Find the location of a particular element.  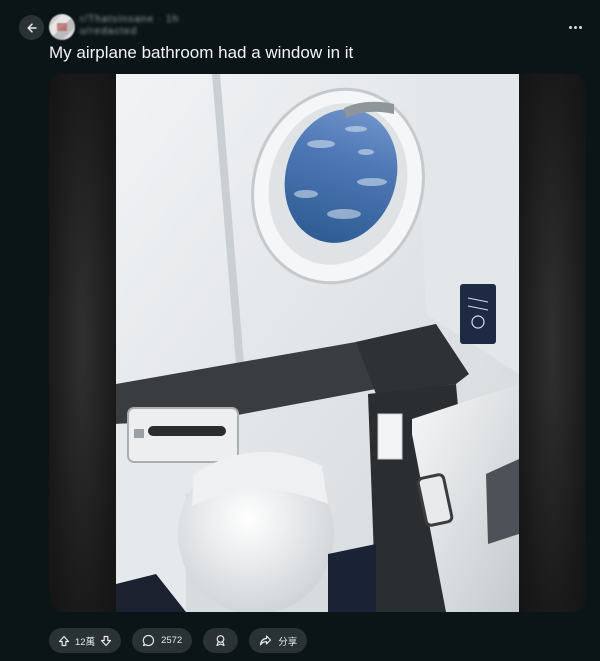

arrow-up-icon is located at coordinates (64, 640).